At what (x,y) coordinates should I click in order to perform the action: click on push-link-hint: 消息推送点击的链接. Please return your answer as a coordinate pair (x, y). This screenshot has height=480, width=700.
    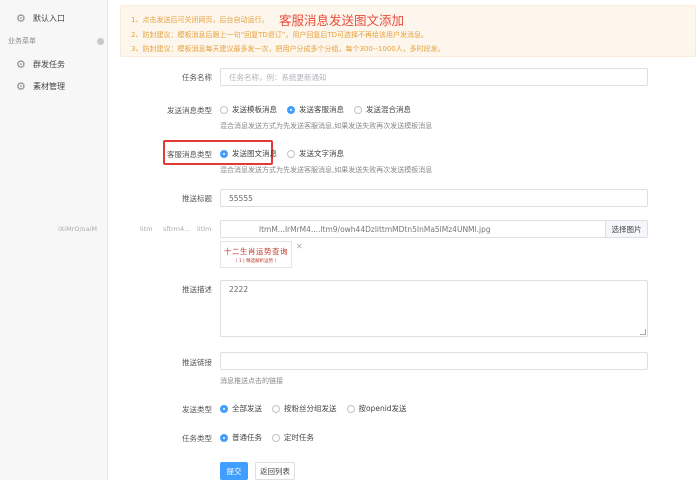
    Looking at the image, I should click on (251, 381).